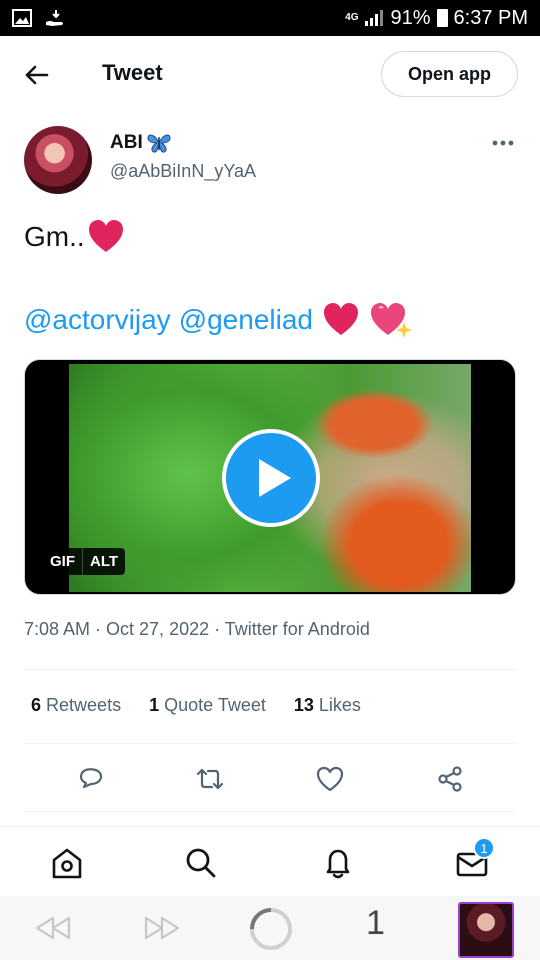 The image size is (540, 960). I want to click on status-right: 4G 91% 6:37 PM, so click(436, 18).